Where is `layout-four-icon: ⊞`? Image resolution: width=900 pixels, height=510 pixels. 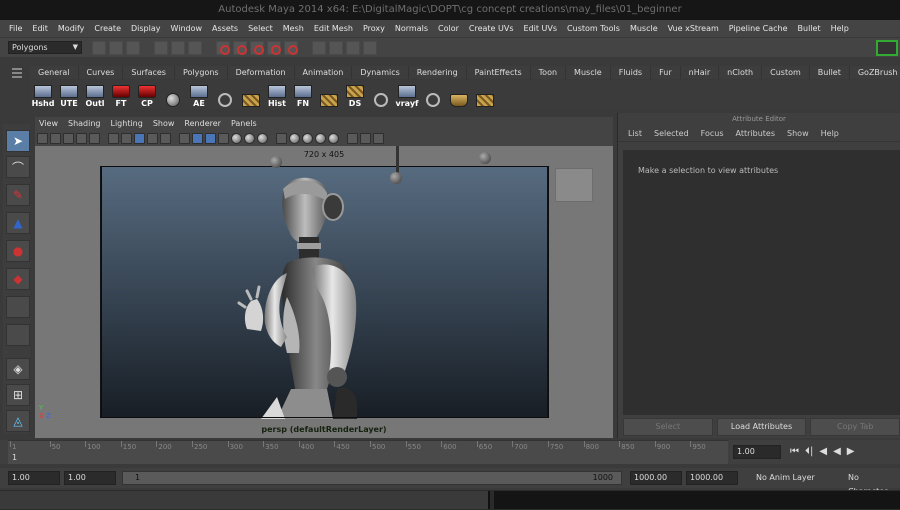 layout-four-icon: ⊞ is located at coordinates (18, 395).